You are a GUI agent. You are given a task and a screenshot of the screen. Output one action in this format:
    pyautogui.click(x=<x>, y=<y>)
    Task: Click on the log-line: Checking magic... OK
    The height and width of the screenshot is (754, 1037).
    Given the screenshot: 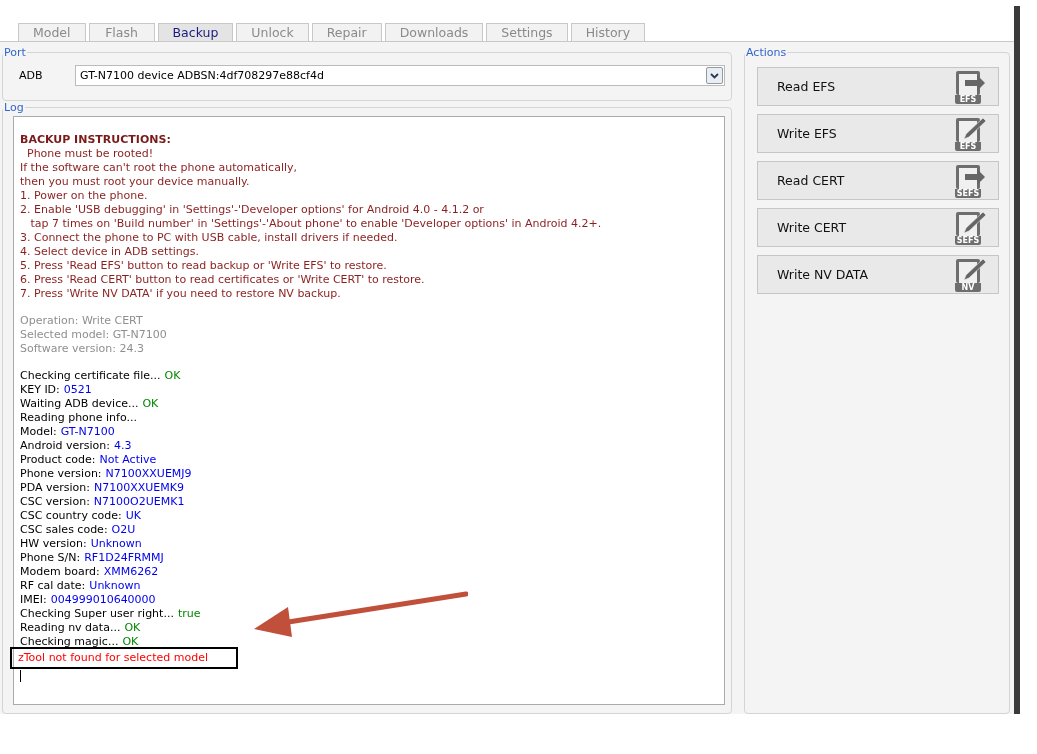 What is the action you would take?
    pyautogui.click(x=79, y=642)
    